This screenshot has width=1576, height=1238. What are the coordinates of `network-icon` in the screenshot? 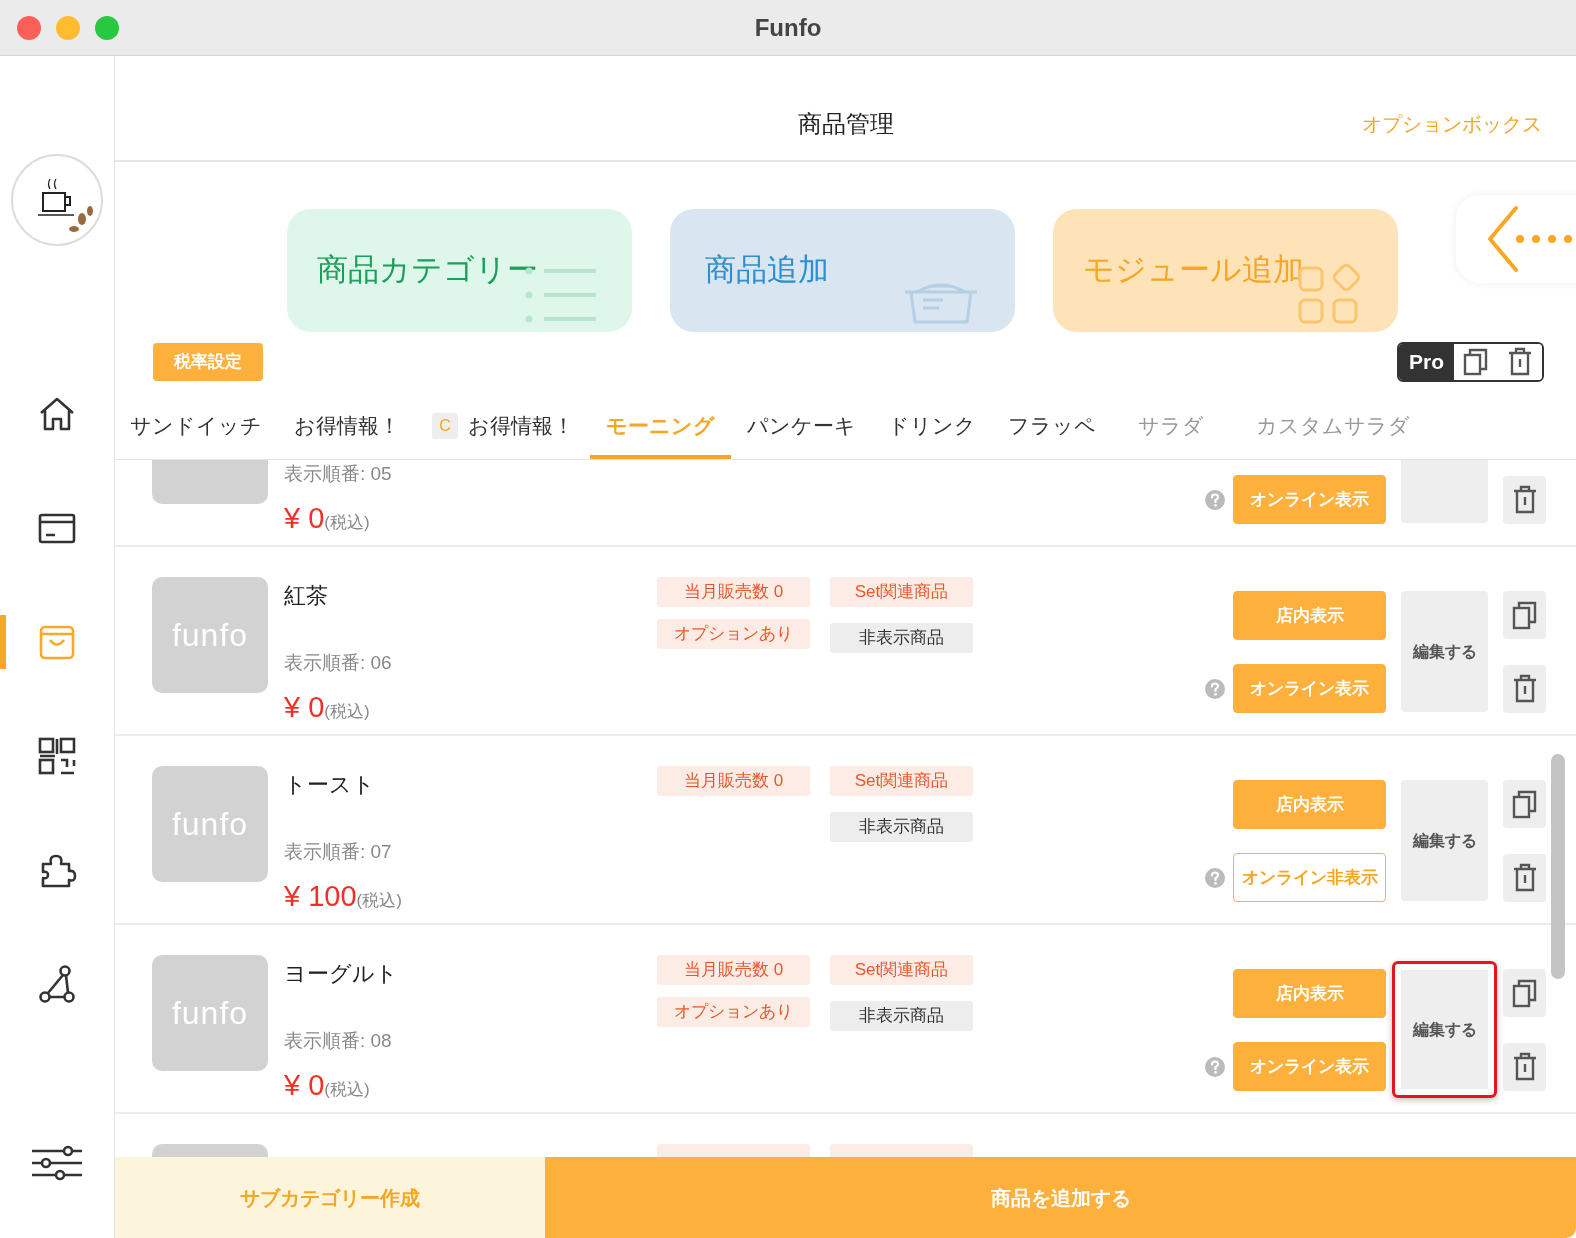 It's located at (57, 984).